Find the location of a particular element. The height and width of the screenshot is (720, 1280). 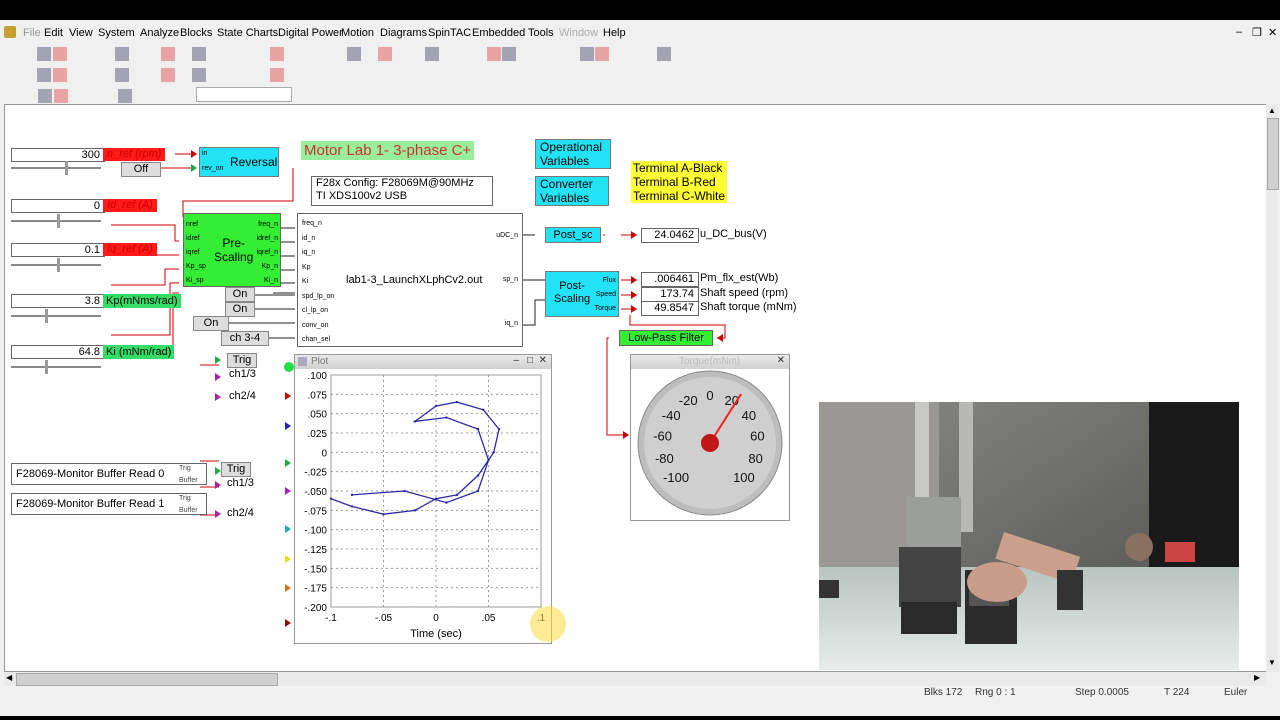

scroll-left-icon: ◀ is located at coordinates (9, 677).